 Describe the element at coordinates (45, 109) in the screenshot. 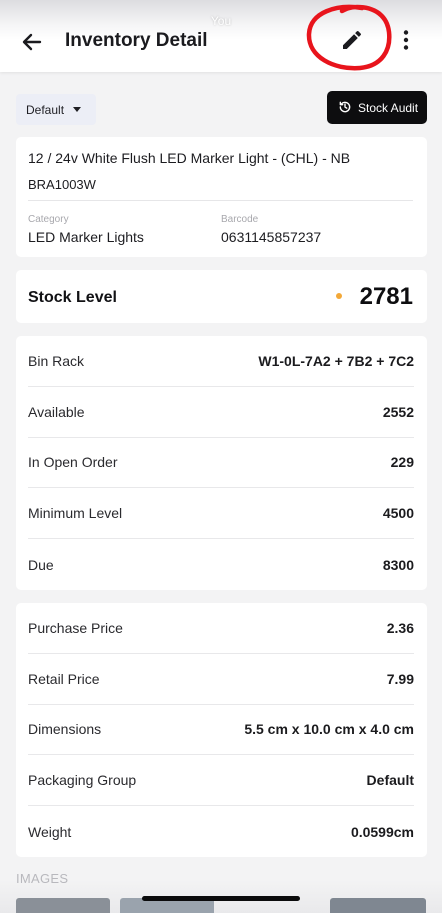

I see `variant-selected-value: Default` at that location.